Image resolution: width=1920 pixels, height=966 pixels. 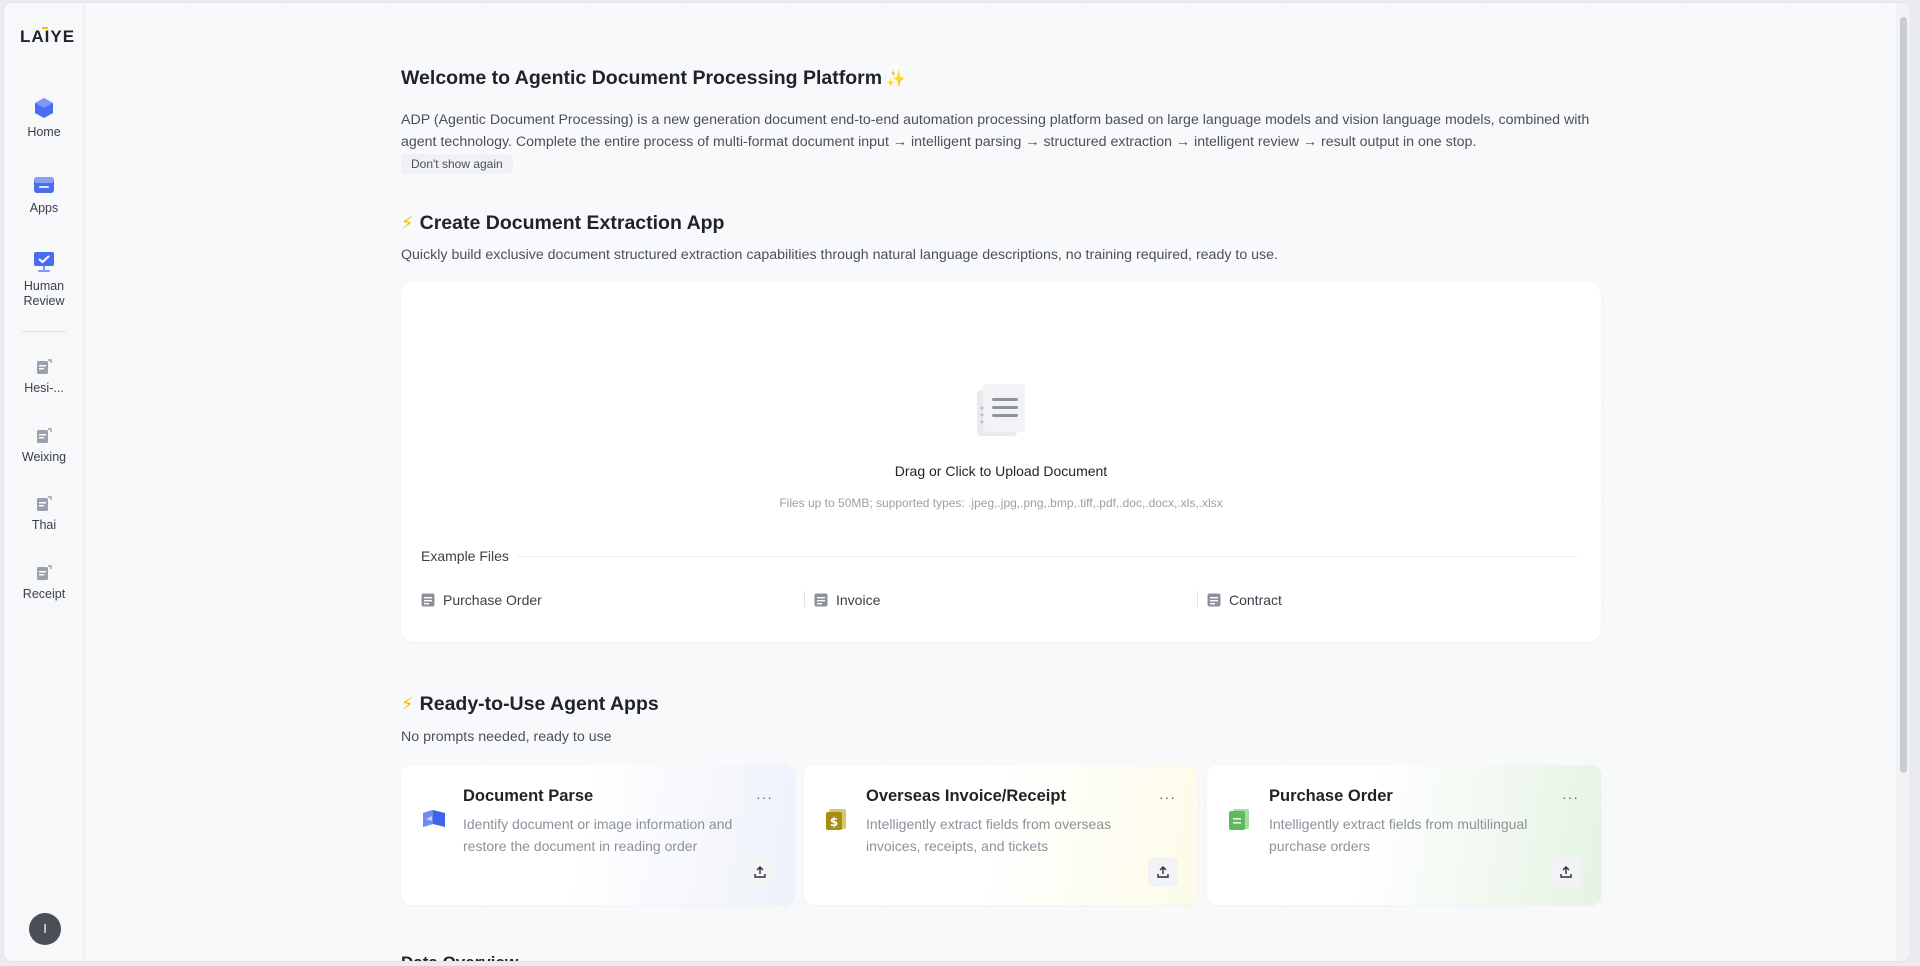 What do you see at coordinates (481, 600) in the screenshot?
I see `example-file-purchase-order: Purchase Order` at bounding box center [481, 600].